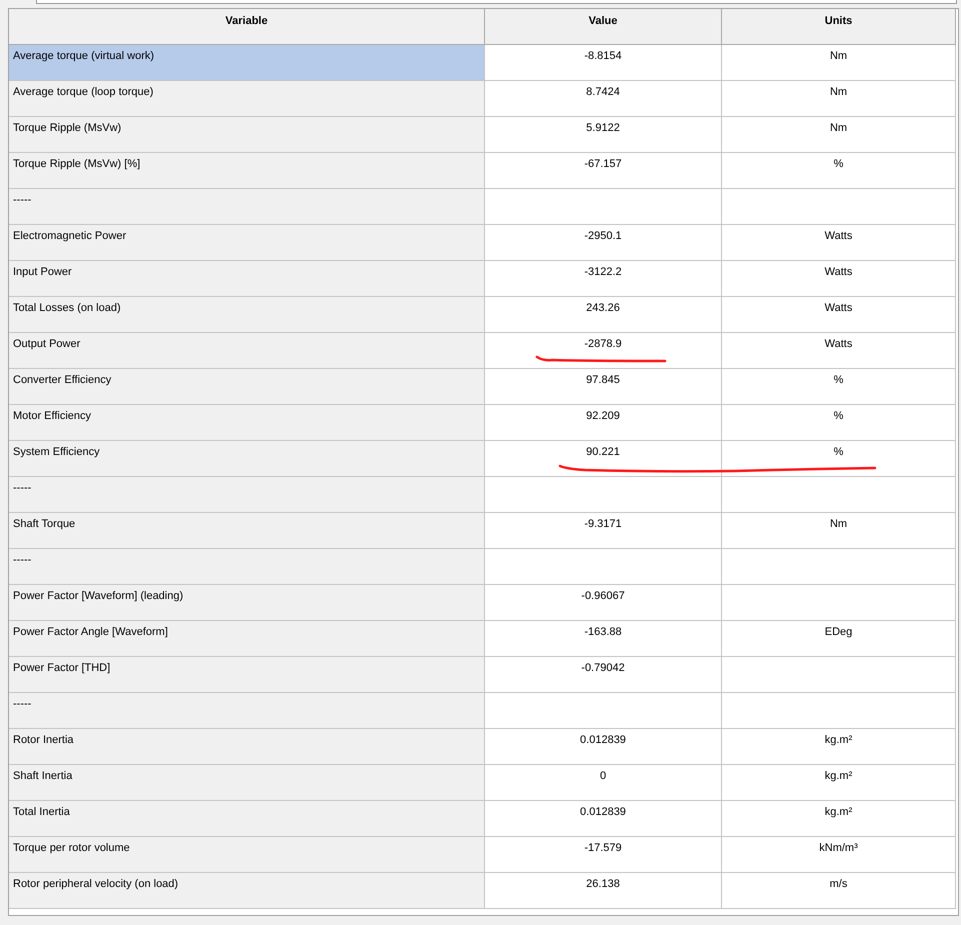  Describe the element at coordinates (603, 783) in the screenshot. I see `table-cell: 0` at that location.